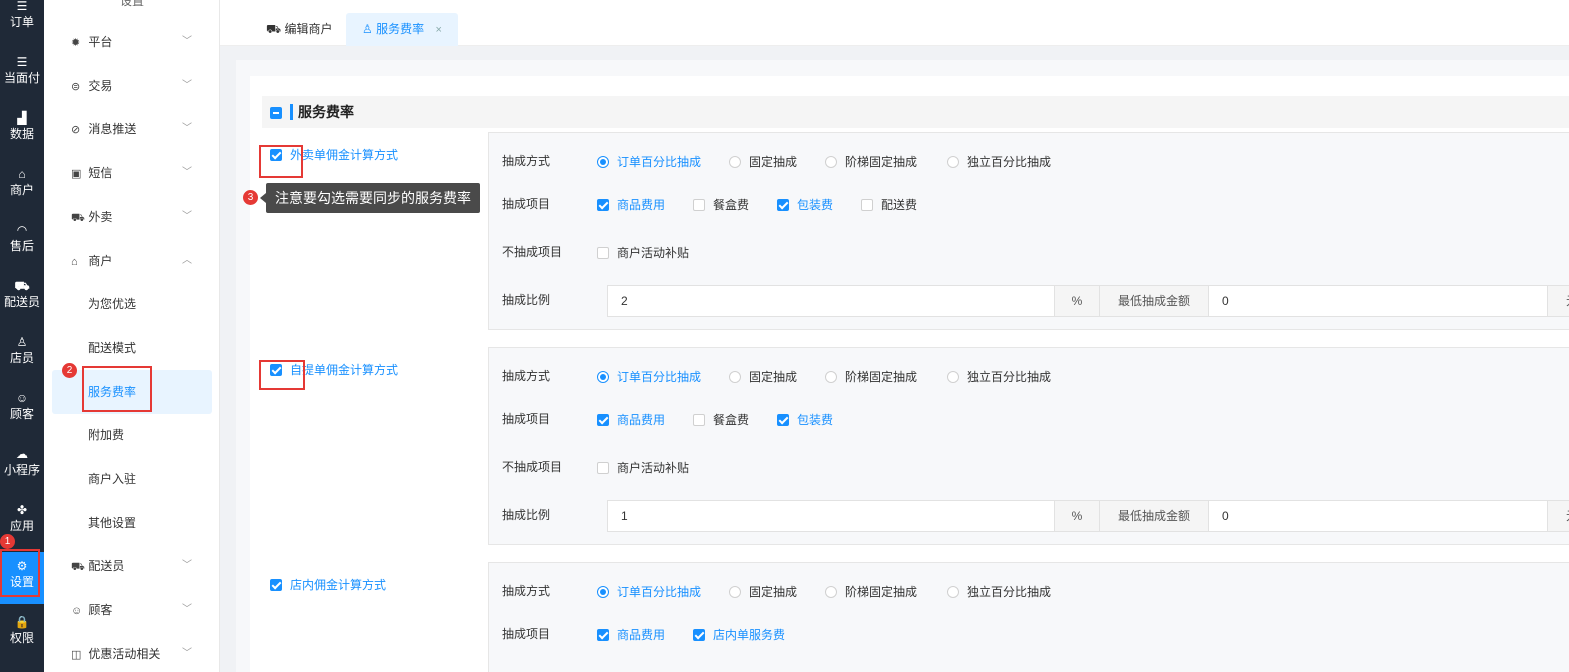  Describe the element at coordinates (276, 113) in the screenshot. I see `collapse-icon` at that location.